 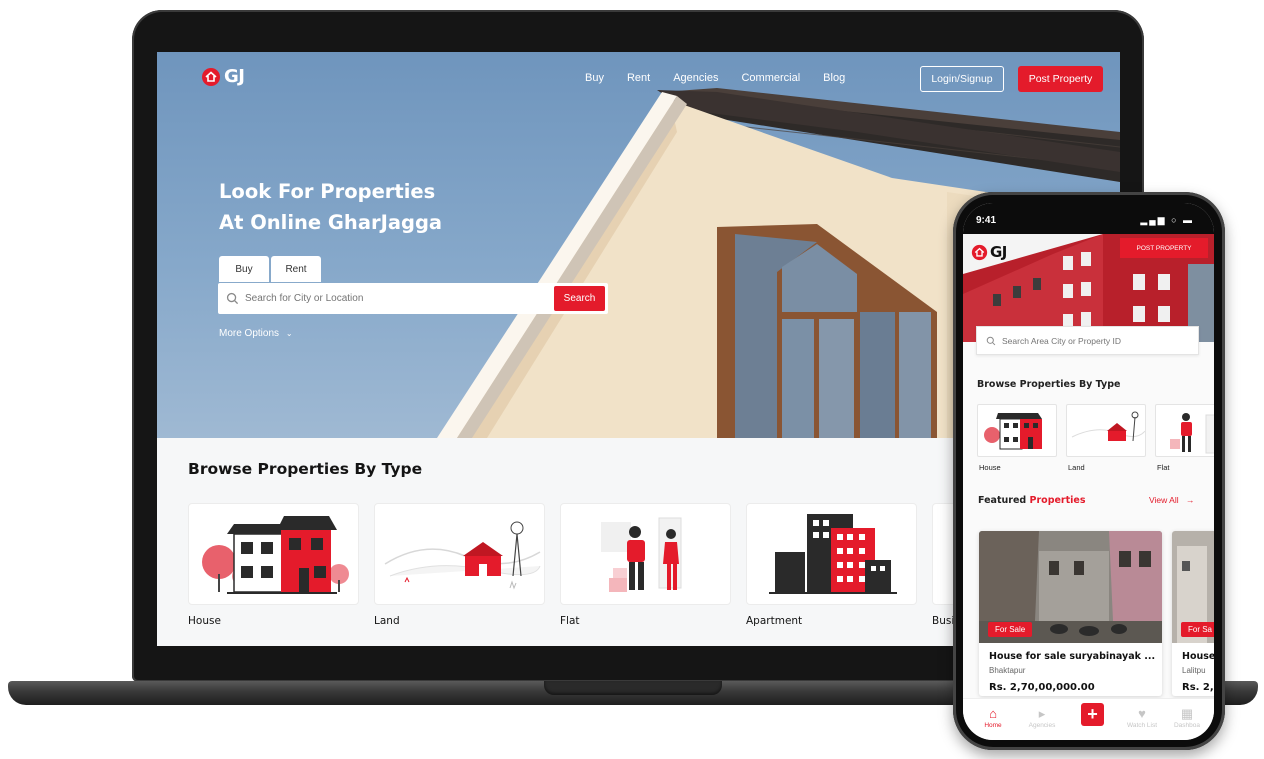 What do you see at coordinates (1002, 500) in the screenshot?
I see `featured-prefix: Featured` at bounding box center [1002, 500].